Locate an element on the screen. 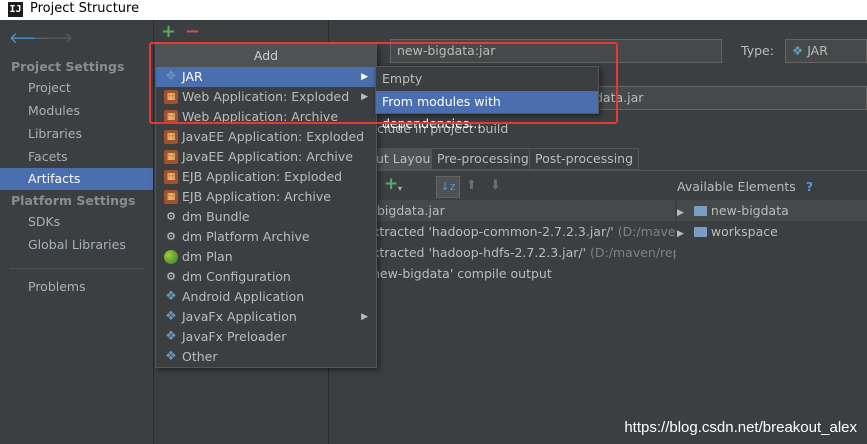 The image size is (867, 444). jar-diamond-icon: ❖ is located at coordinates (798, 50).